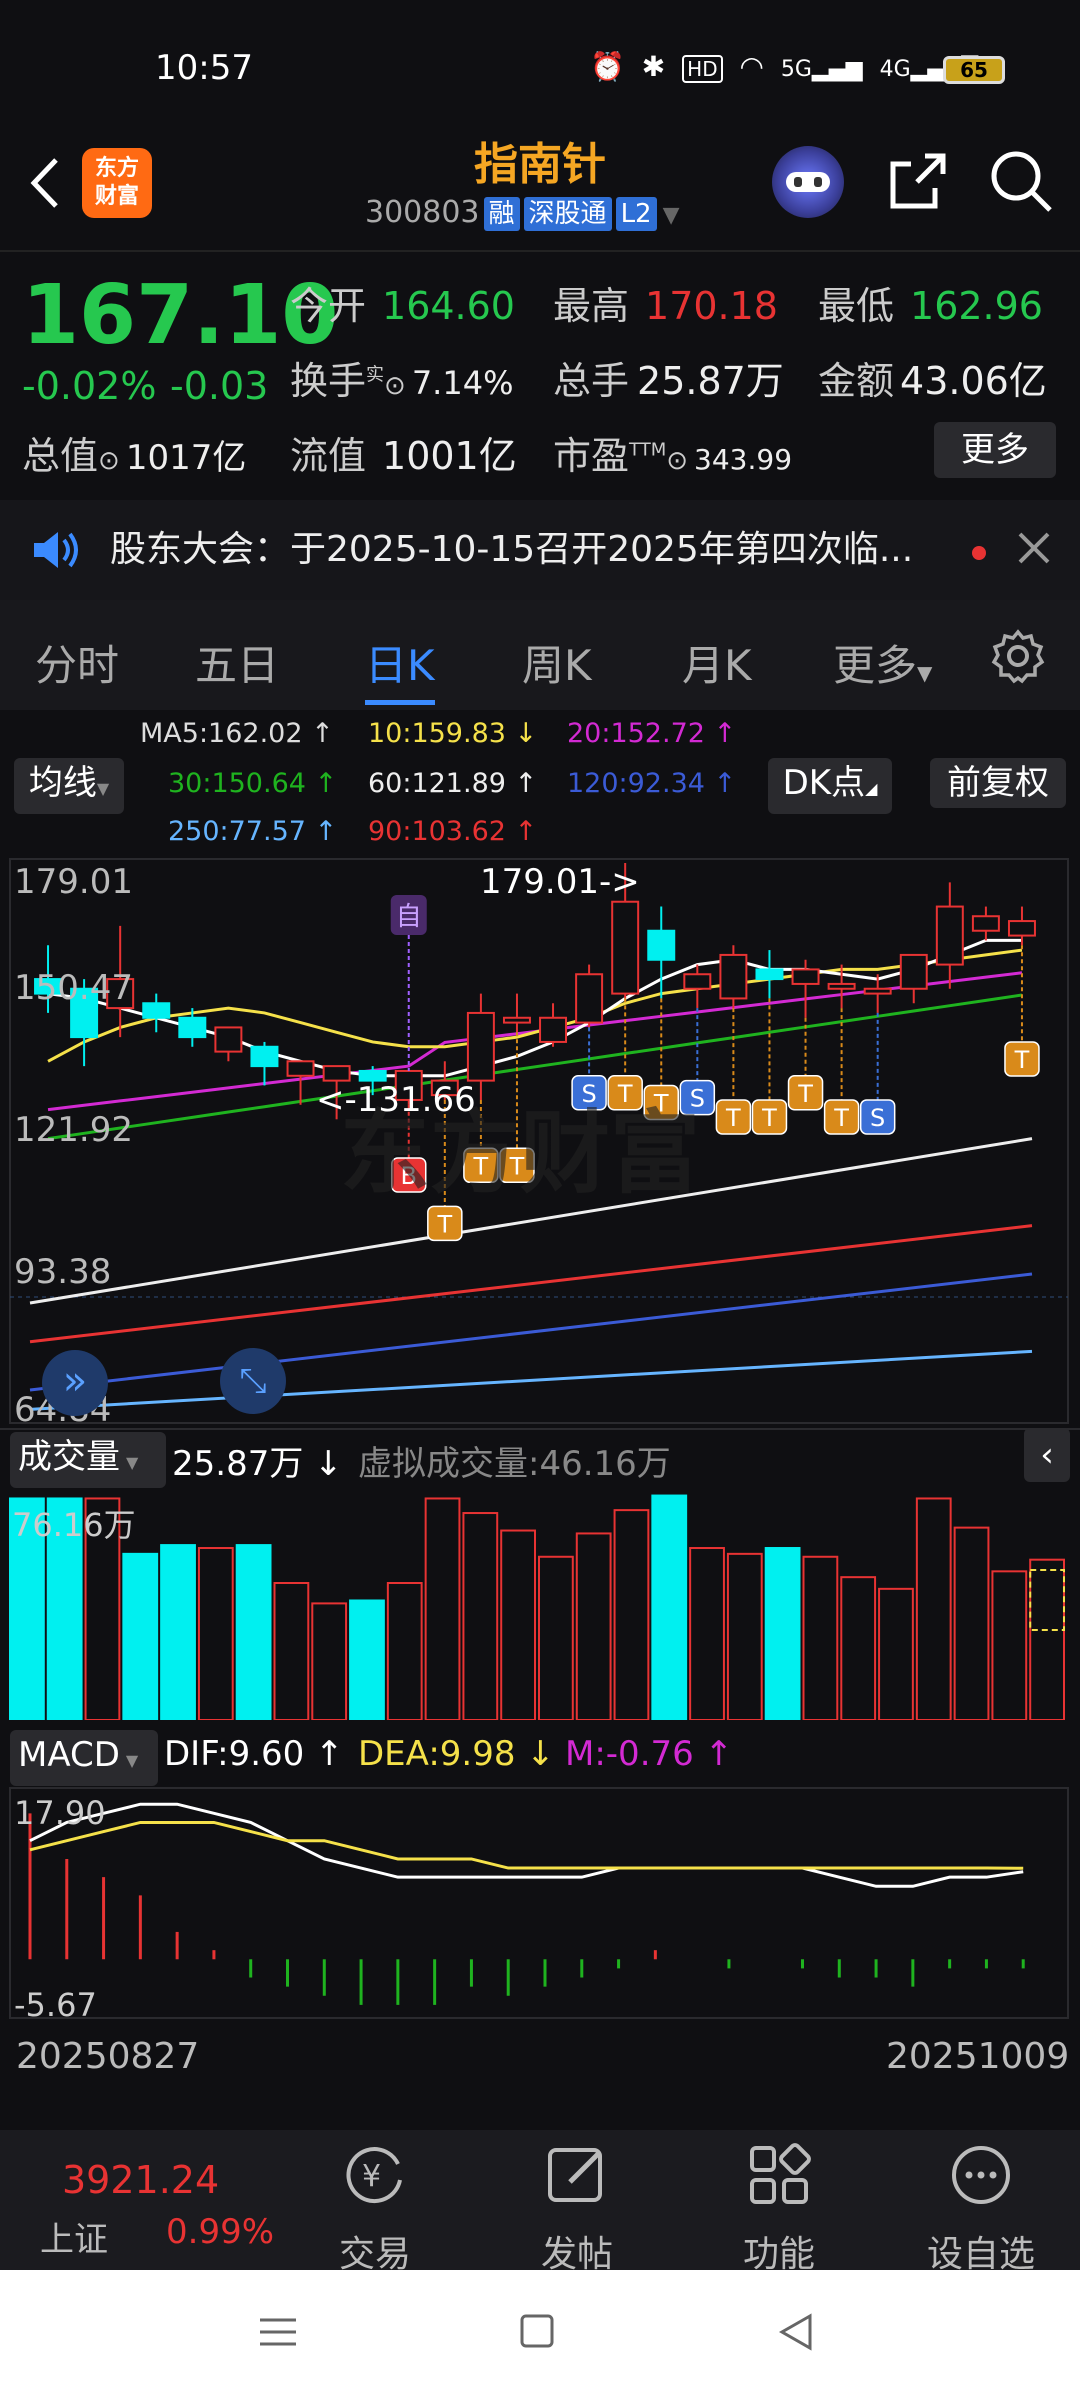 The image size is (1080, 2400). I want to click on adjust-button: 前复权, so click(998, 783).